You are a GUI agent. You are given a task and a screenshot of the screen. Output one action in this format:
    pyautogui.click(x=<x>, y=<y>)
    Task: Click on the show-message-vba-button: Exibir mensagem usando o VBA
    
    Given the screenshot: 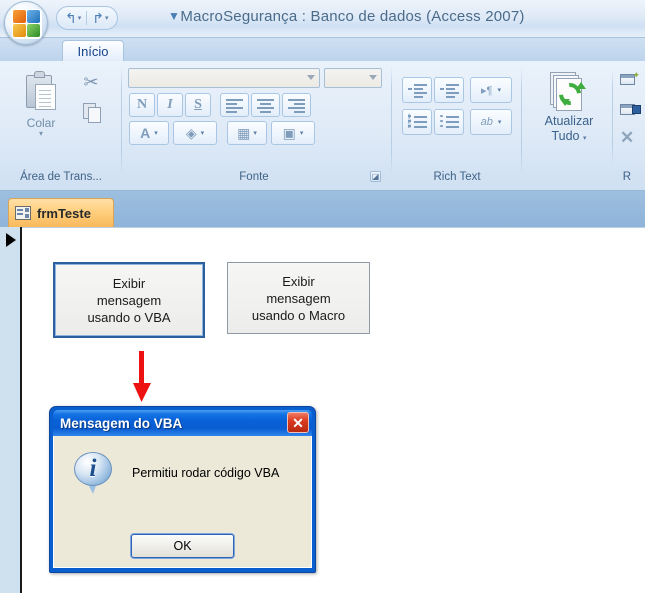 What is the action you would take?
    pyautogui.click(x=129, y=300)
    